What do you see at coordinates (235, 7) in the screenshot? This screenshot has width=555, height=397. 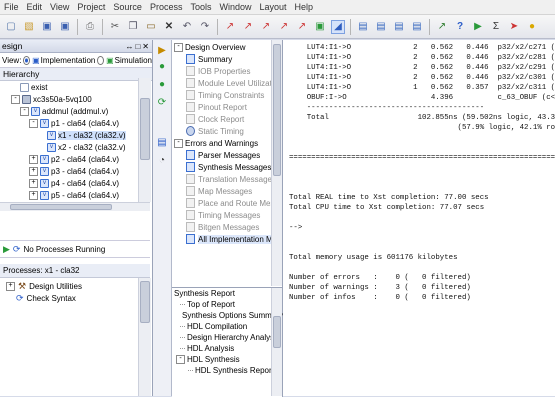 I see `menu-window: Window` at bounding box center [235, 7].